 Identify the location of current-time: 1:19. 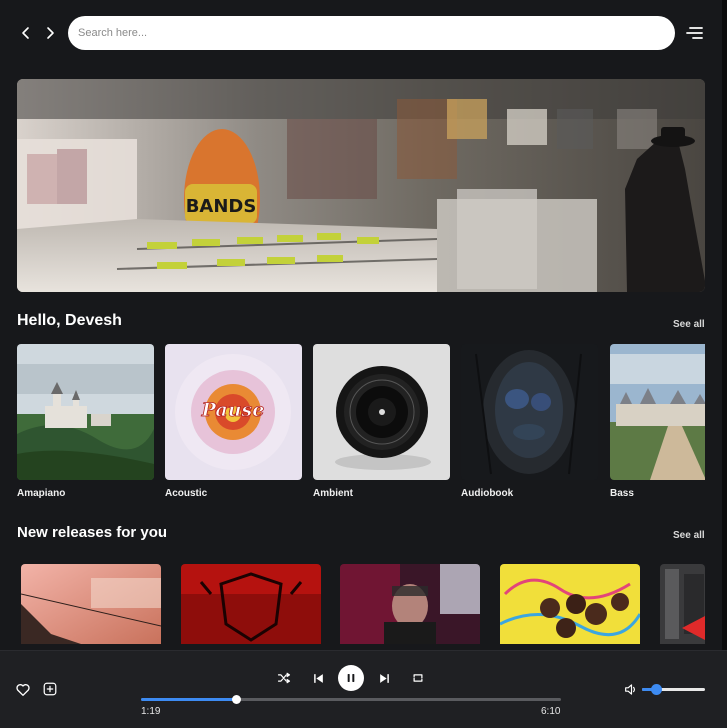
(151, 711).